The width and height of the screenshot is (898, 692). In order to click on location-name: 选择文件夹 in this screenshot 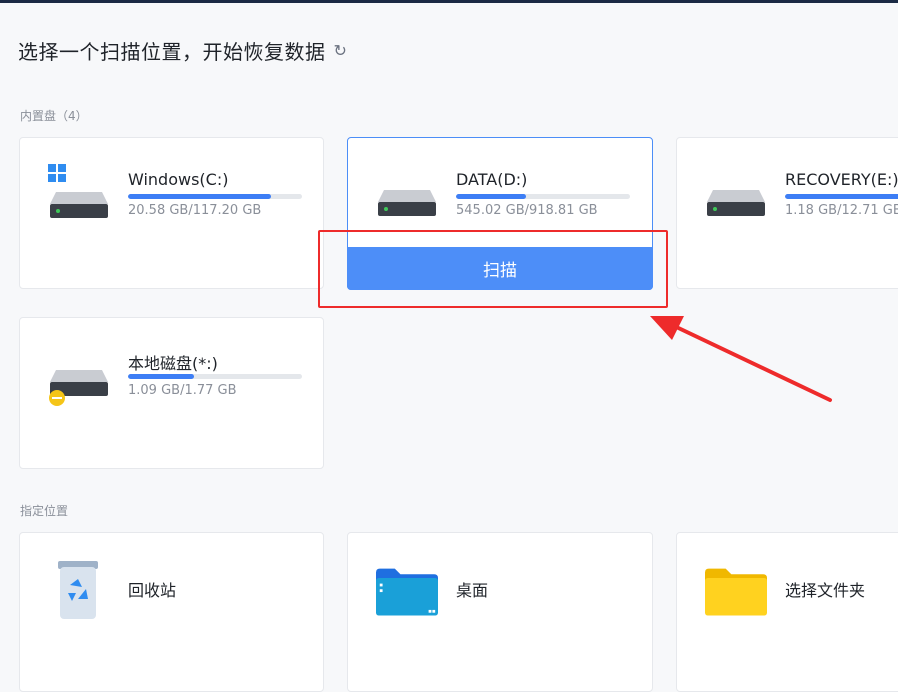, I will do `click(825, 590)`.